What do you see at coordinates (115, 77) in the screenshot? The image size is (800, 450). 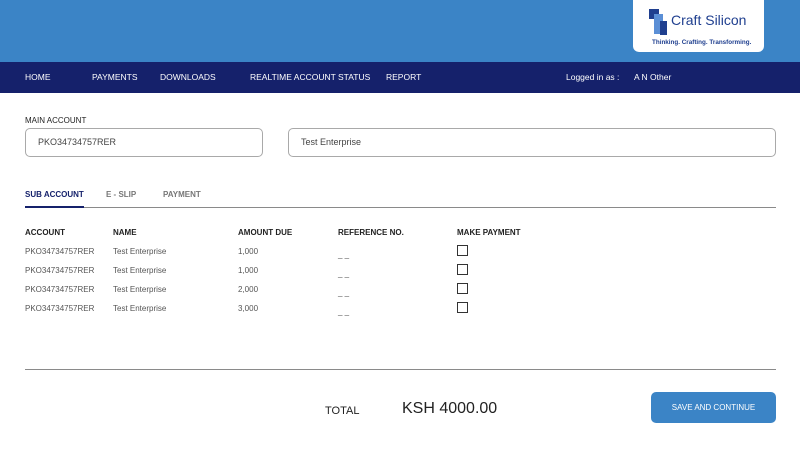 I see `nav-payments: PAYMENTS` at bounding box center [115, 77].